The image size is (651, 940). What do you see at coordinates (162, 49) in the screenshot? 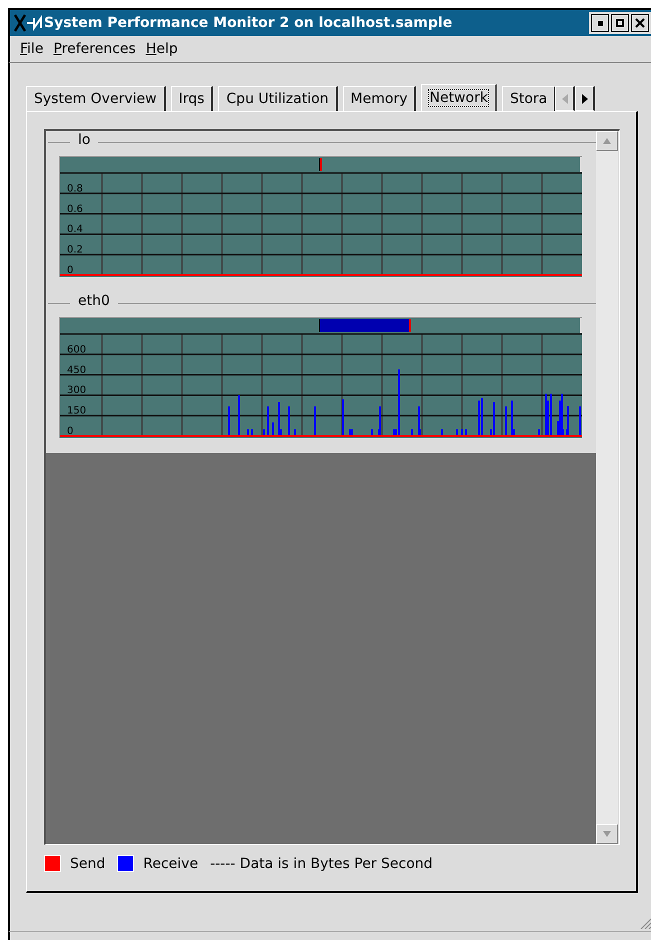
I see `menu-item: Help` at bounding box center [162, 49].